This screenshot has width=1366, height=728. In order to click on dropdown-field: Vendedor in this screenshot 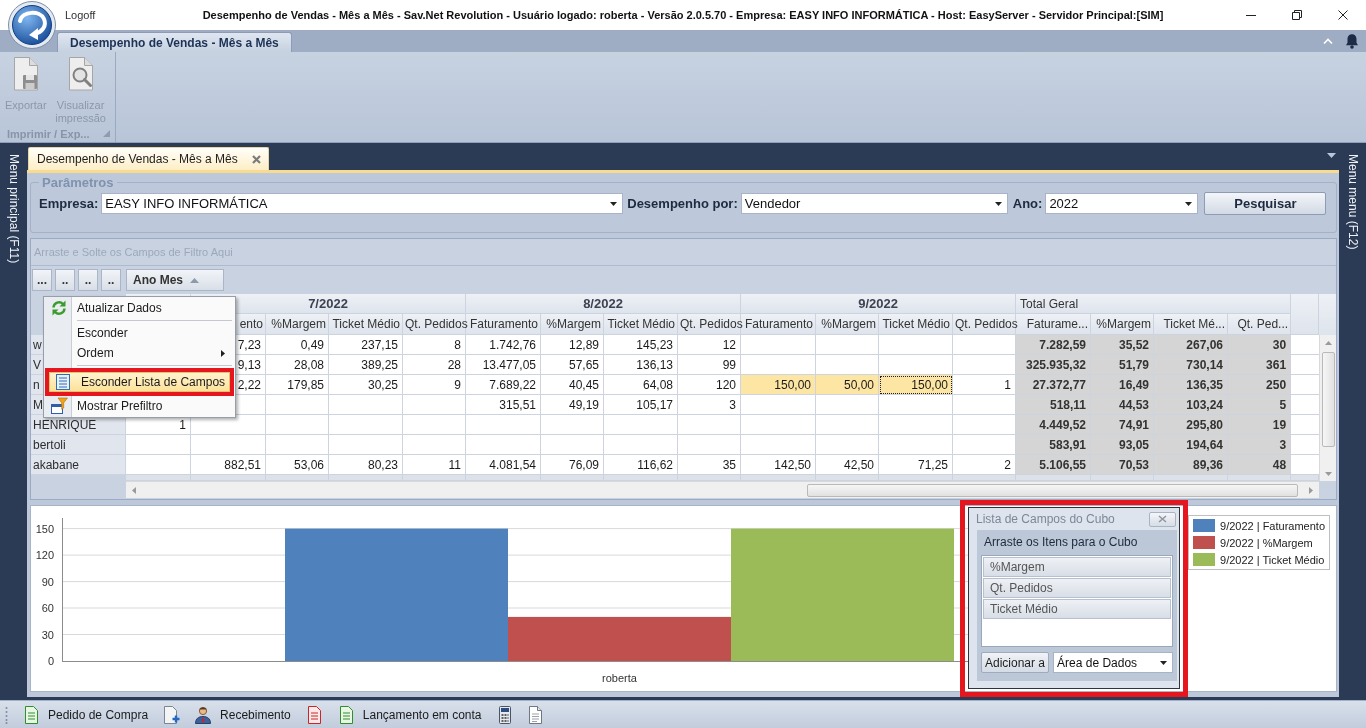, I will do `click(874, 203)`.